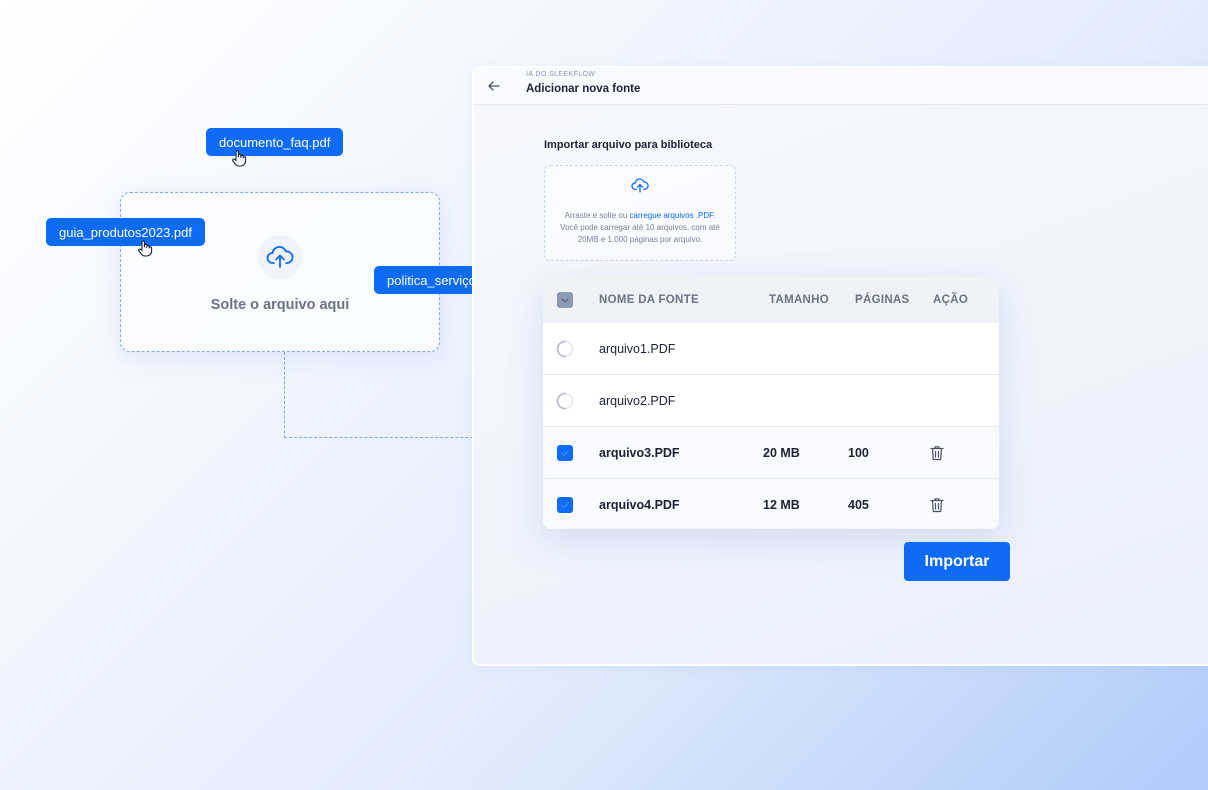 This screenshot has height=790, width=1208. I want to click on column-header-pages: PÁGINAS, so click(882, 300).